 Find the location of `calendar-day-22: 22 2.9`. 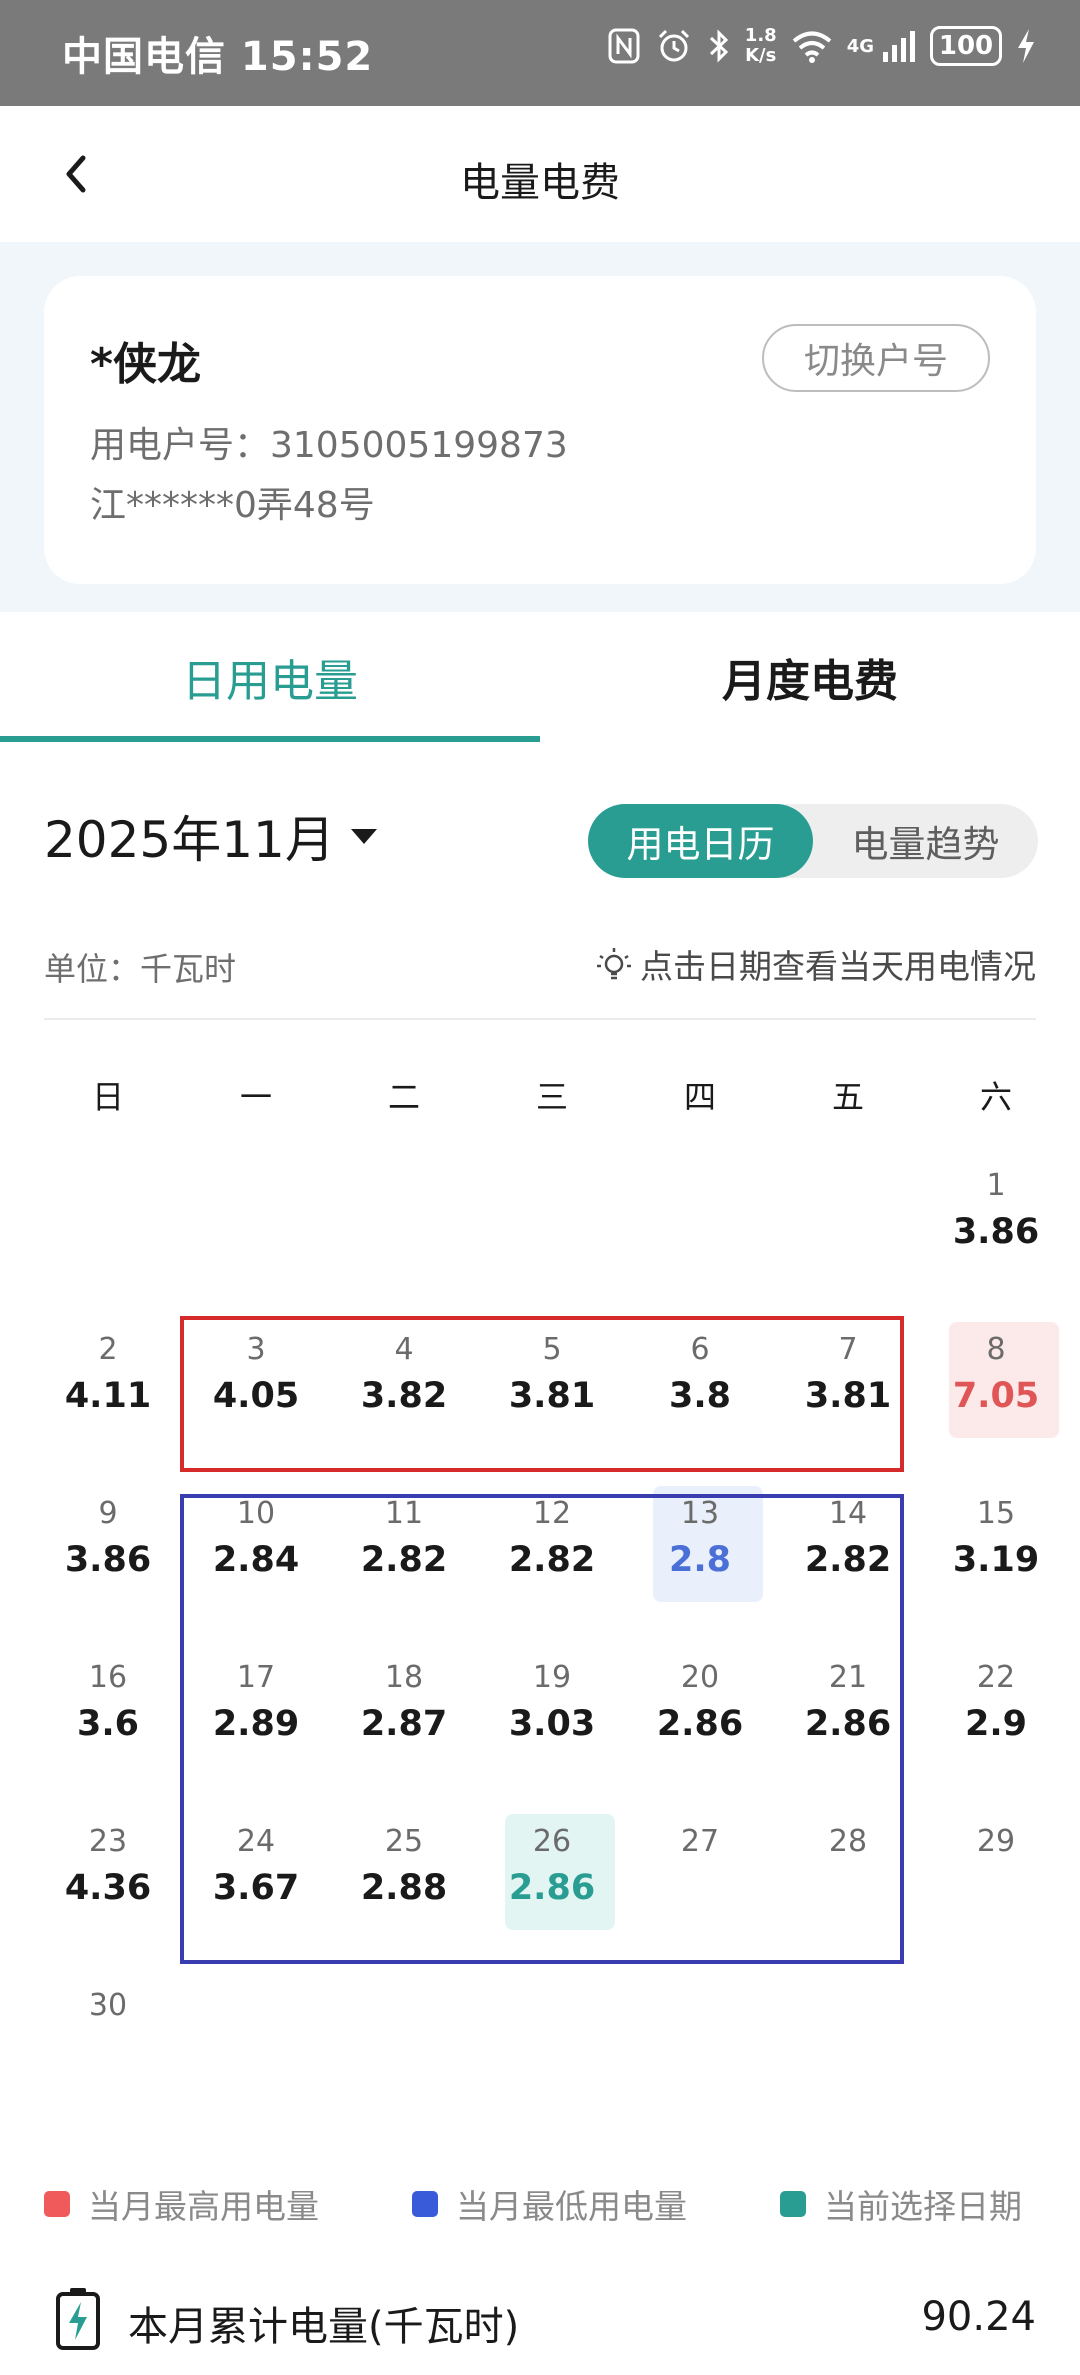

calendar-day-22: 22 2.9 is located at coordinates (996, 1722).